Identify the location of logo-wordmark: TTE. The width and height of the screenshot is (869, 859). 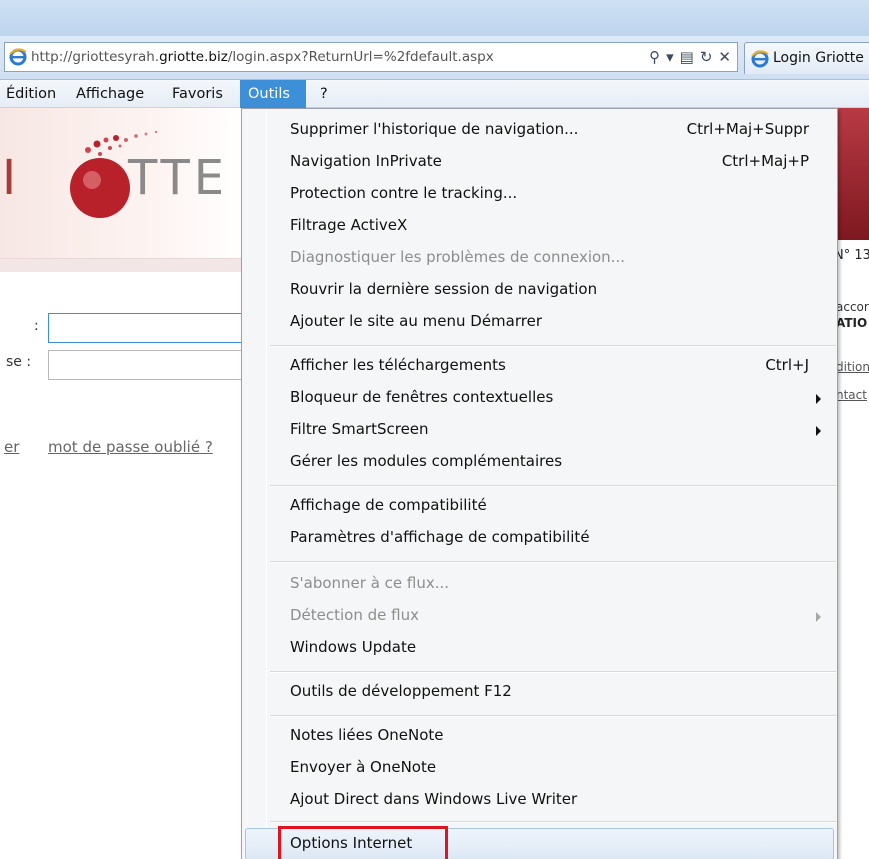
(178, 178).